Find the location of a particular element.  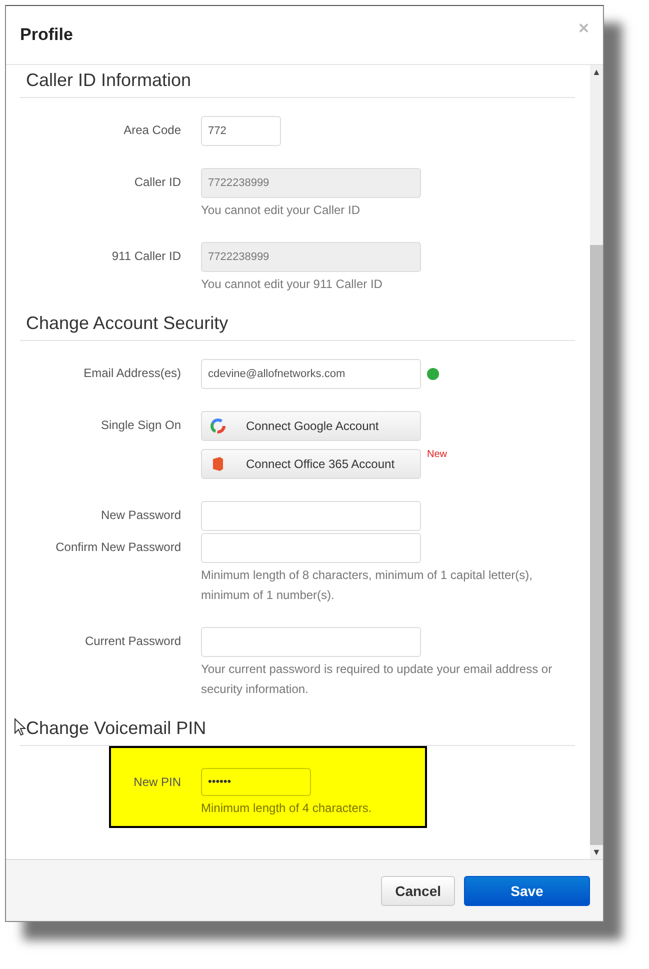

section-heading: Caller ID Information is located at coordinates (297, 81).